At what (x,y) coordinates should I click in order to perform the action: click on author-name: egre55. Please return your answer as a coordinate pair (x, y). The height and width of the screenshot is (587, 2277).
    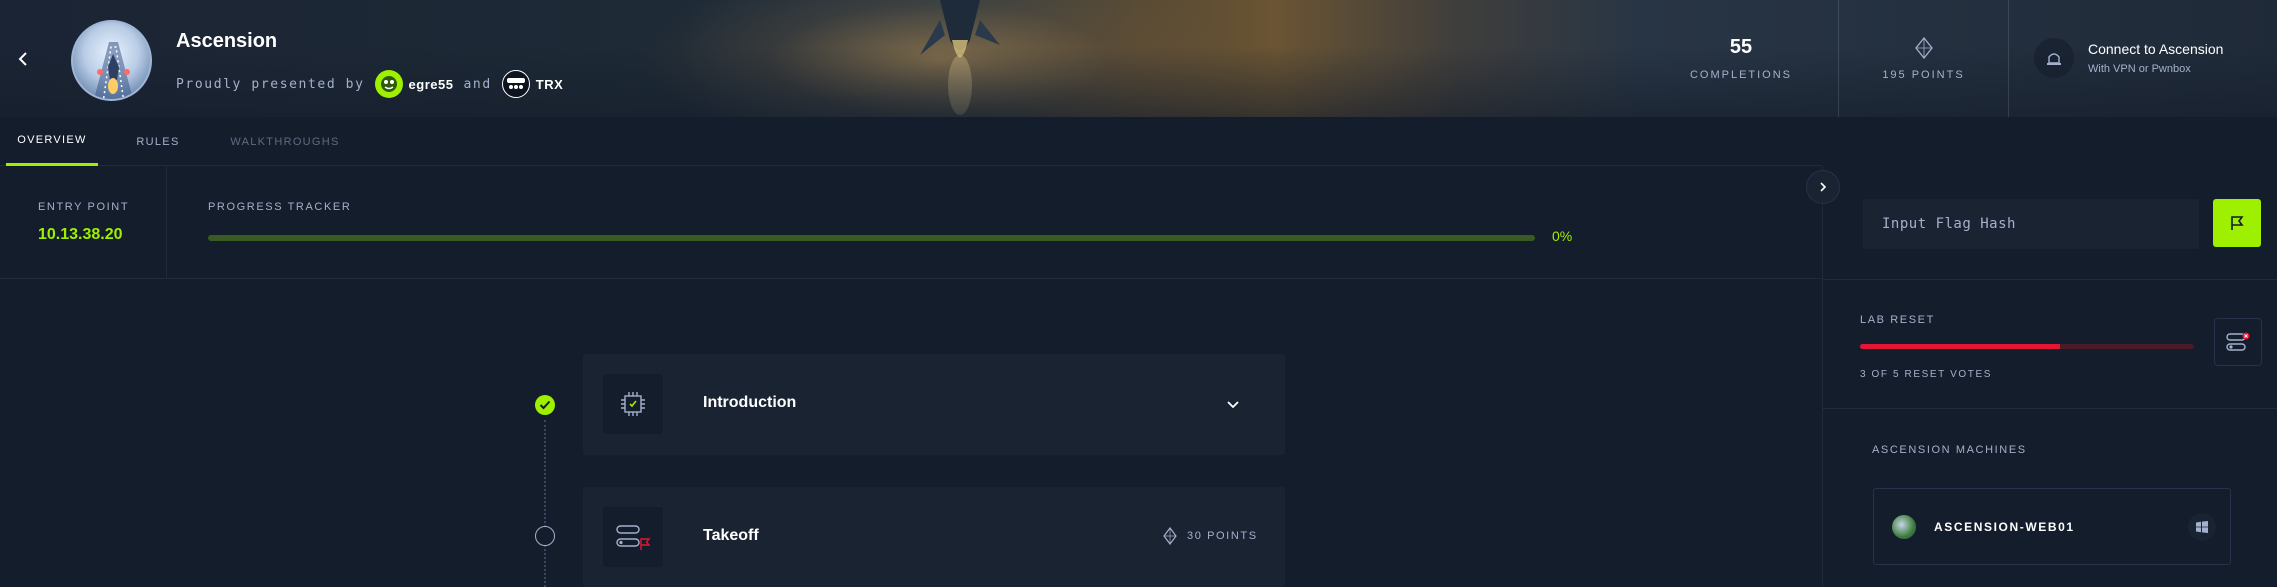
    Looking at the image, I should click on (431, 84).